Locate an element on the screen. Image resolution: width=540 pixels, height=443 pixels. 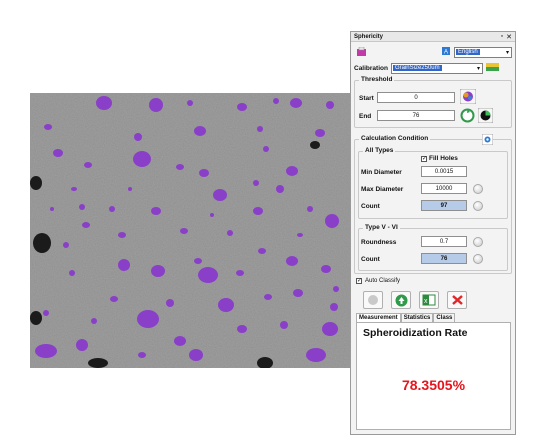
threshold-title: Threshold is located at coordinates (377, 79).